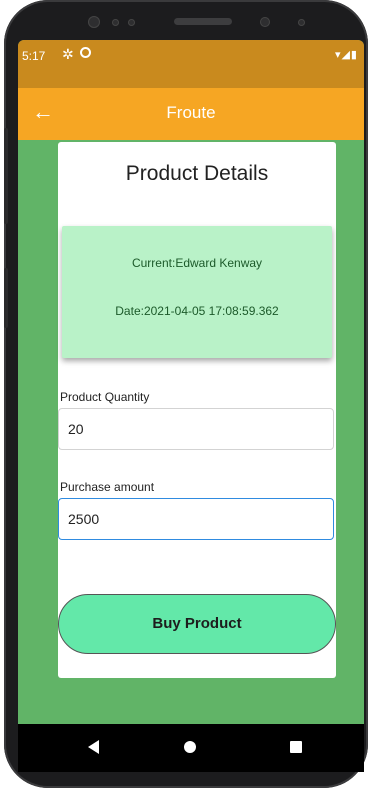  I want to click on nav-home-icon, so click(190, 747).